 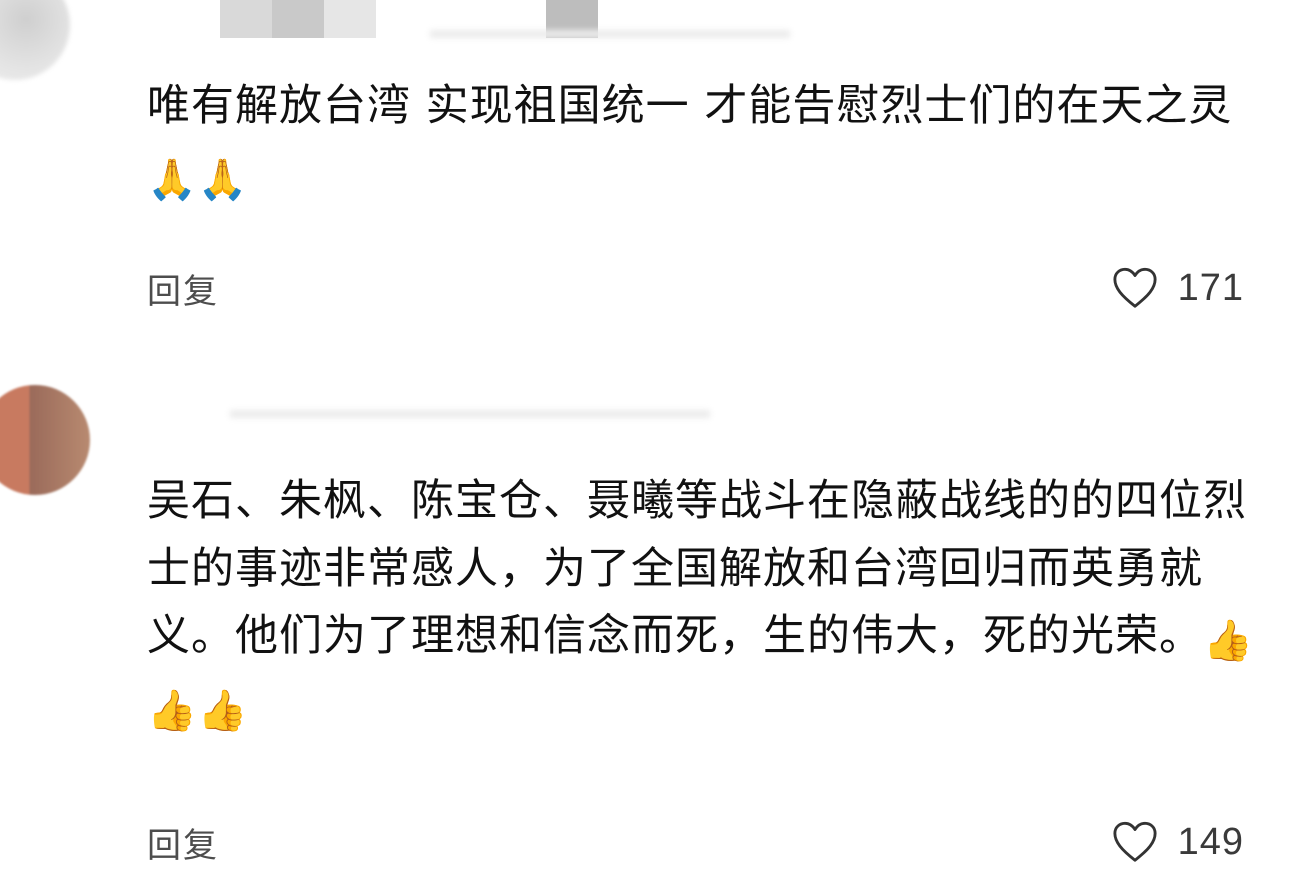 I want to click on like-button: 149, so click(x=1178, y=842).